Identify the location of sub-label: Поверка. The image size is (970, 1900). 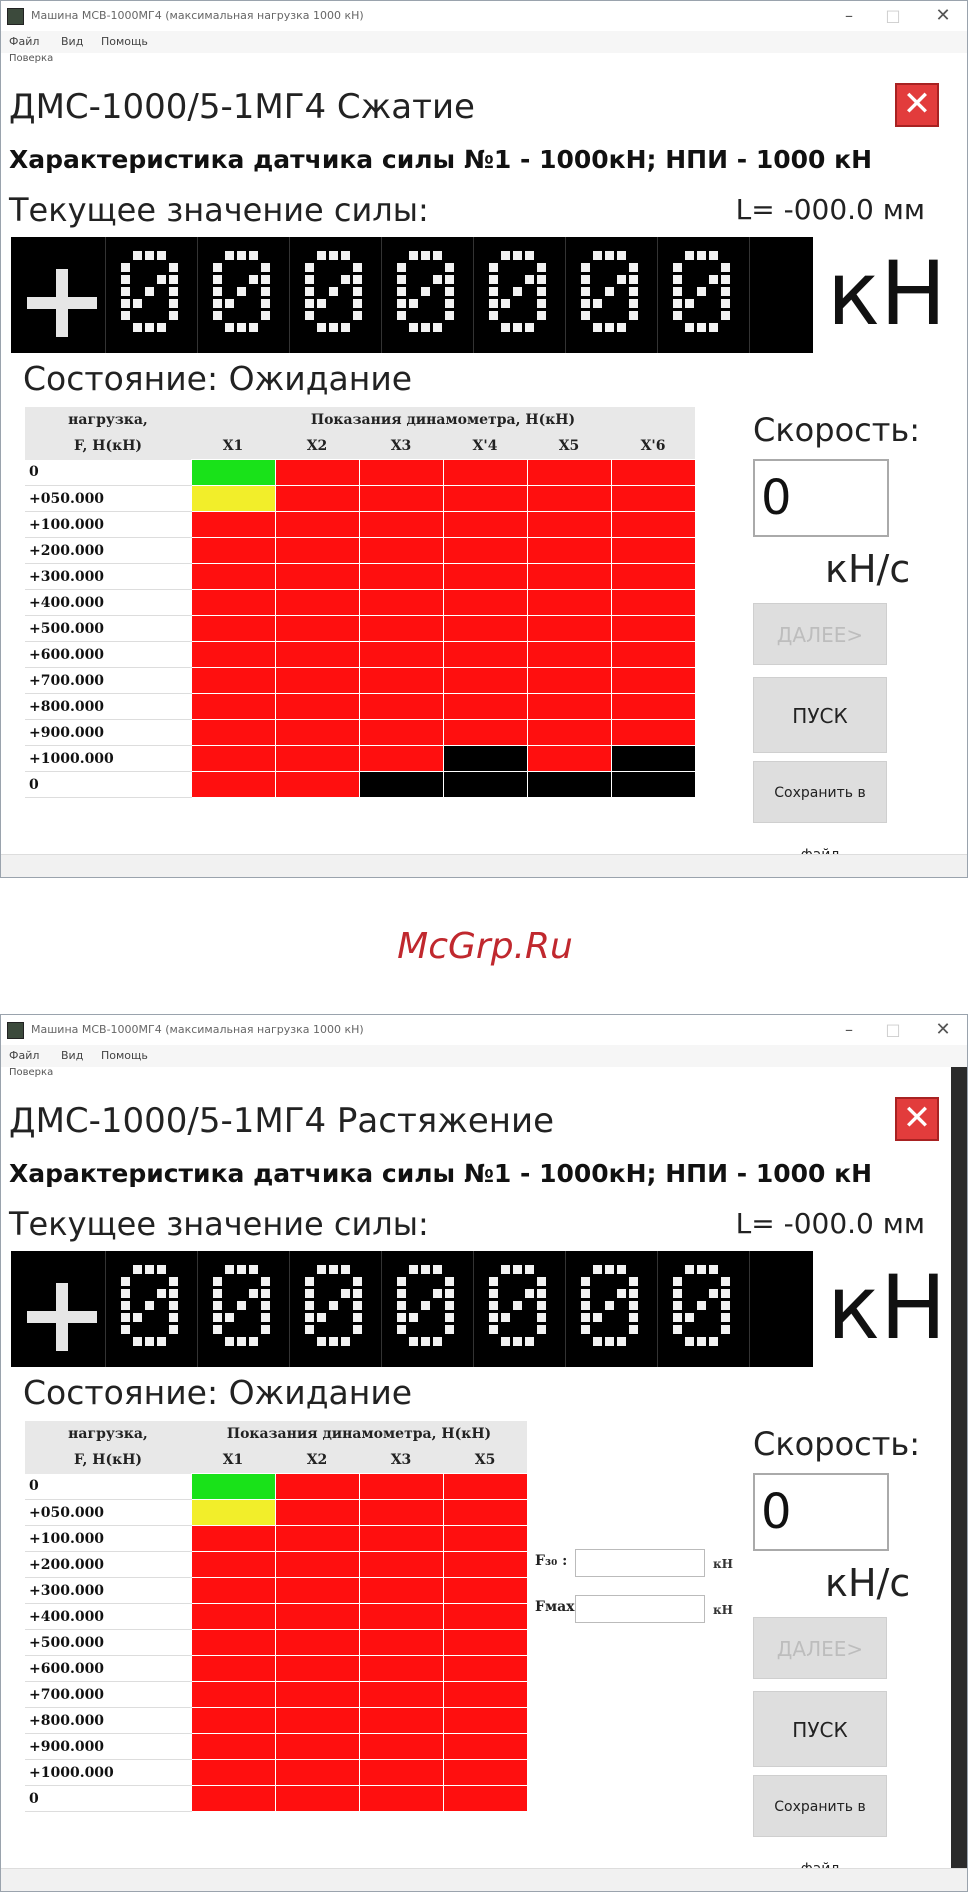
(31, 1072).